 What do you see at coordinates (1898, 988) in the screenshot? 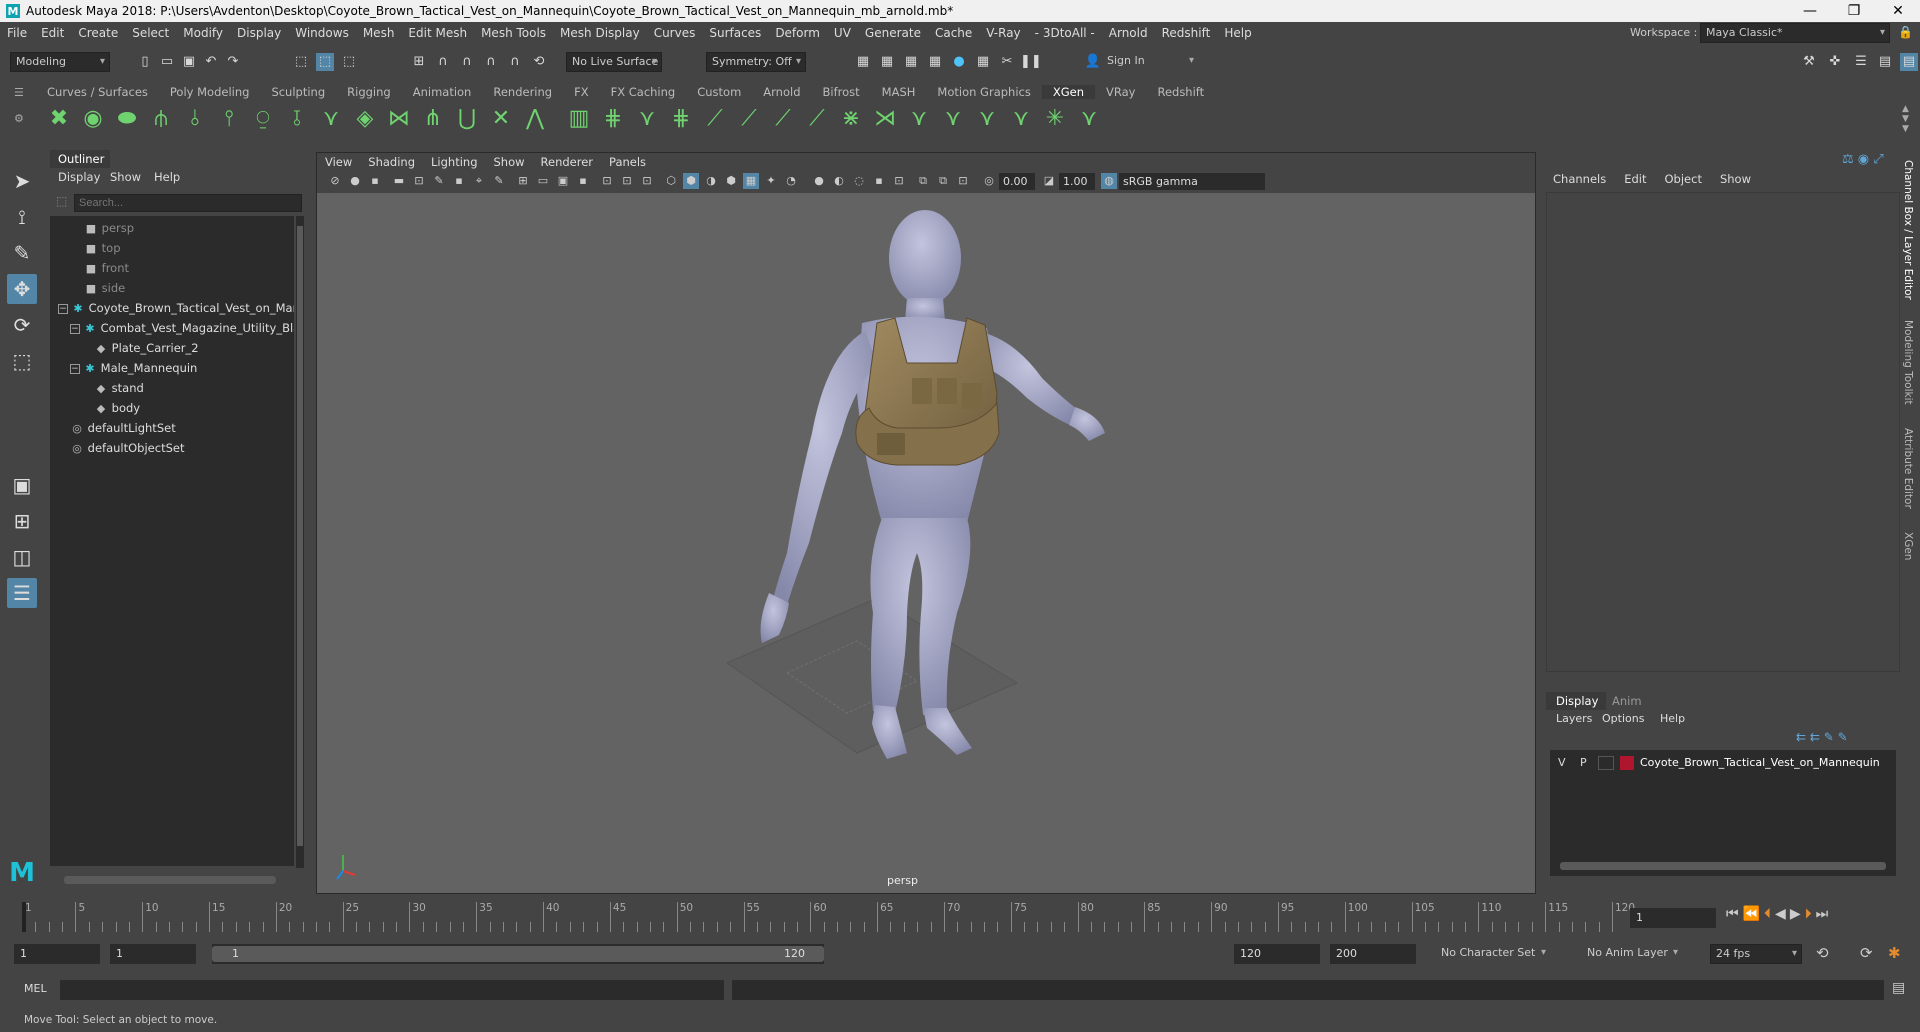
I see `script-editor-icon: ▤` at bounding box center [1898, 988].